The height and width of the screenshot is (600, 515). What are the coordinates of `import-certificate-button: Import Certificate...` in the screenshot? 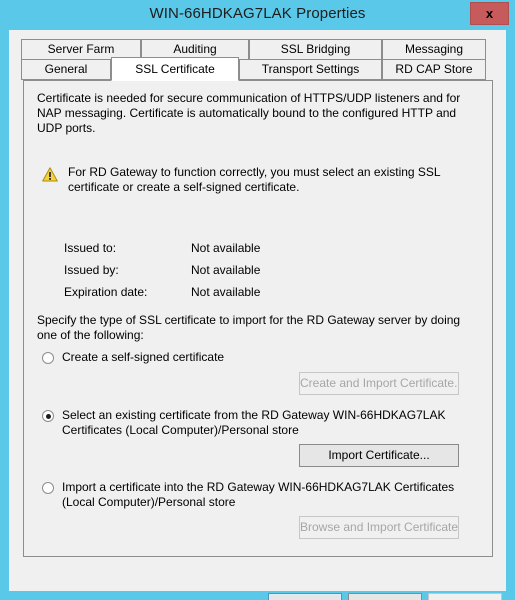 It's located at (379, 455).